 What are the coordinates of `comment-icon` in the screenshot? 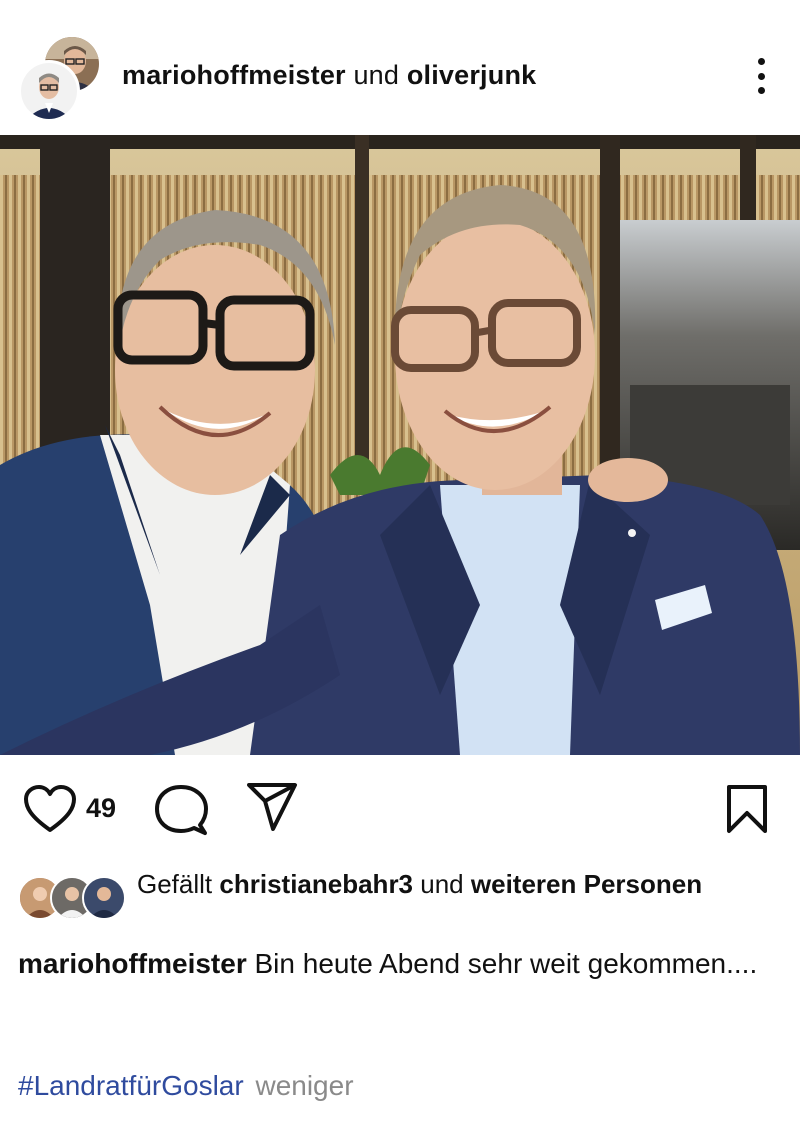 It's located at (181, 810).